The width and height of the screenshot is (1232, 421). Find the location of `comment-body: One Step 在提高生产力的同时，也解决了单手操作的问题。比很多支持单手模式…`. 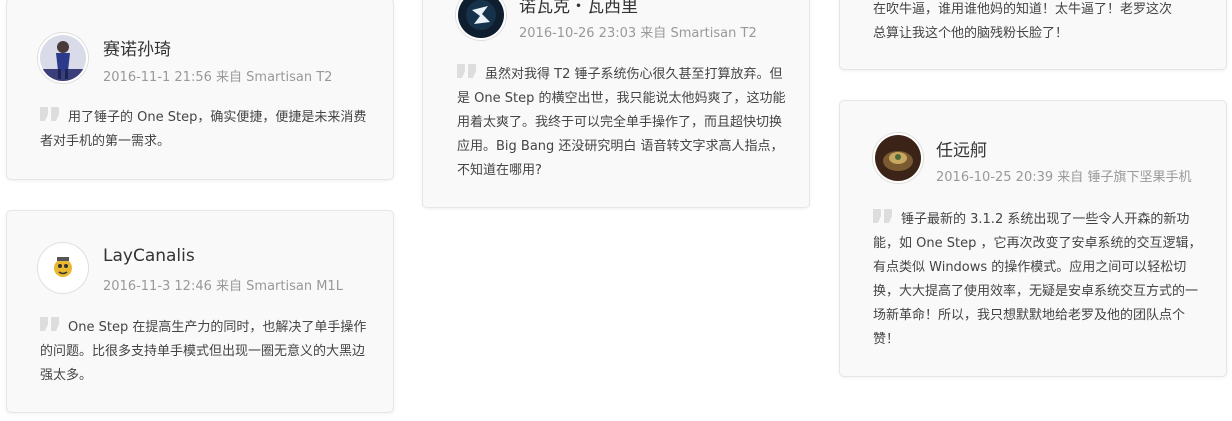

comment-body: One Step 在提高生产力的同时，也解决了单手操作的问题。比很多支持单手模式… is located at coordinates (203, 351).